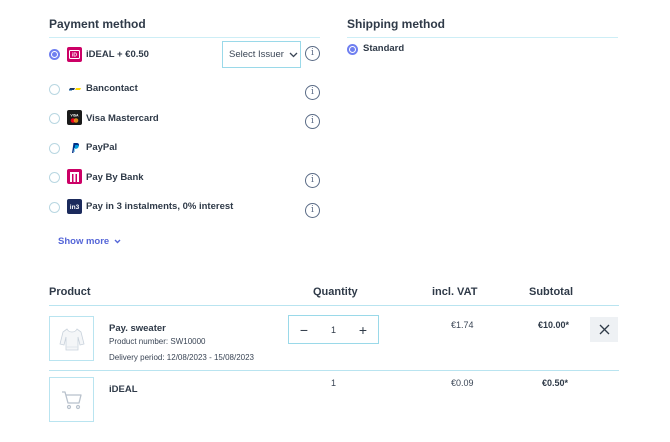 The width and height of the screenshot is (670, 442). I want to click on table-row-divider, so click(334, 370).